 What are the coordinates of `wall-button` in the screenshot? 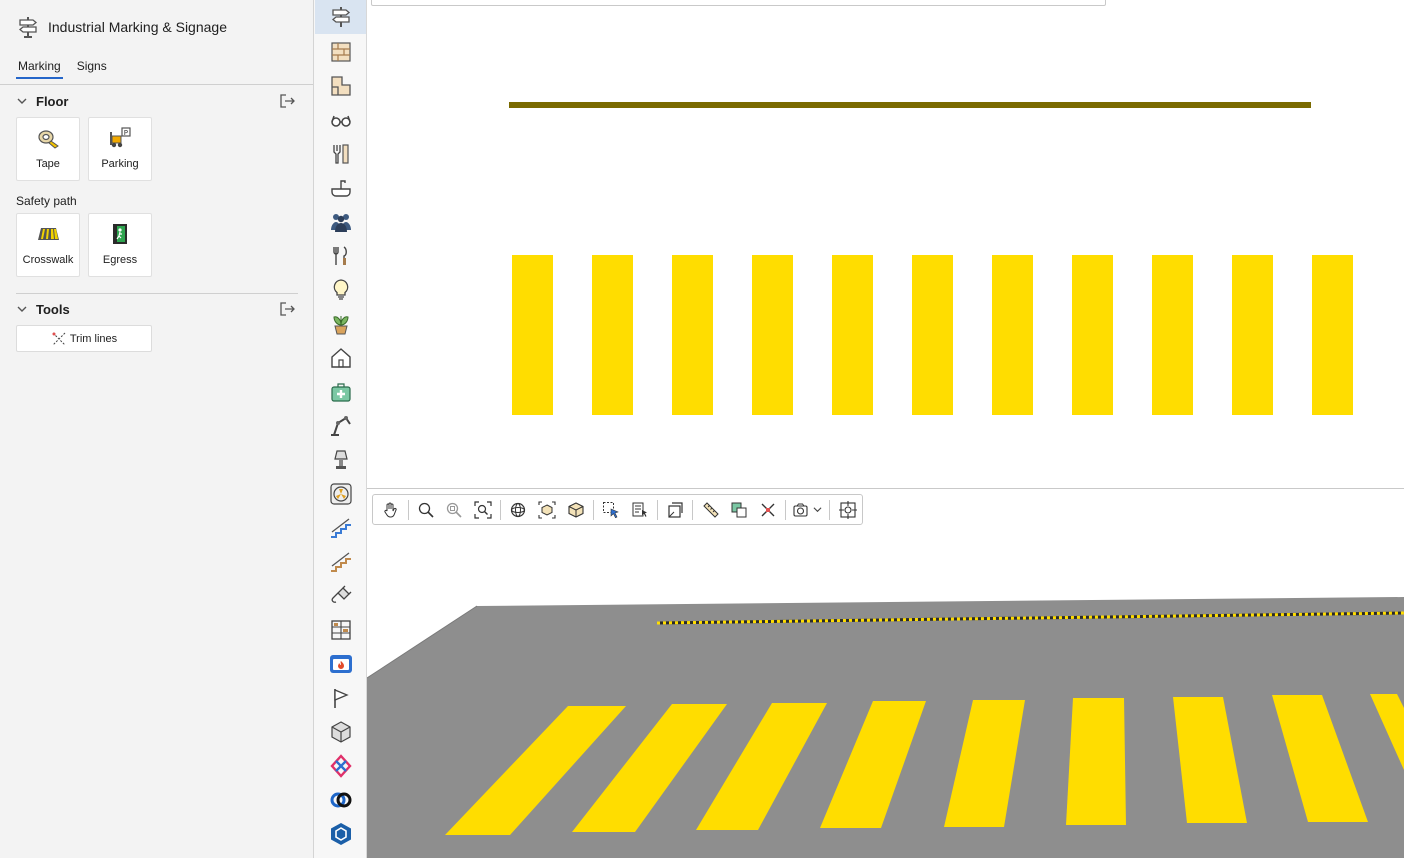 It's located at (340, 52).